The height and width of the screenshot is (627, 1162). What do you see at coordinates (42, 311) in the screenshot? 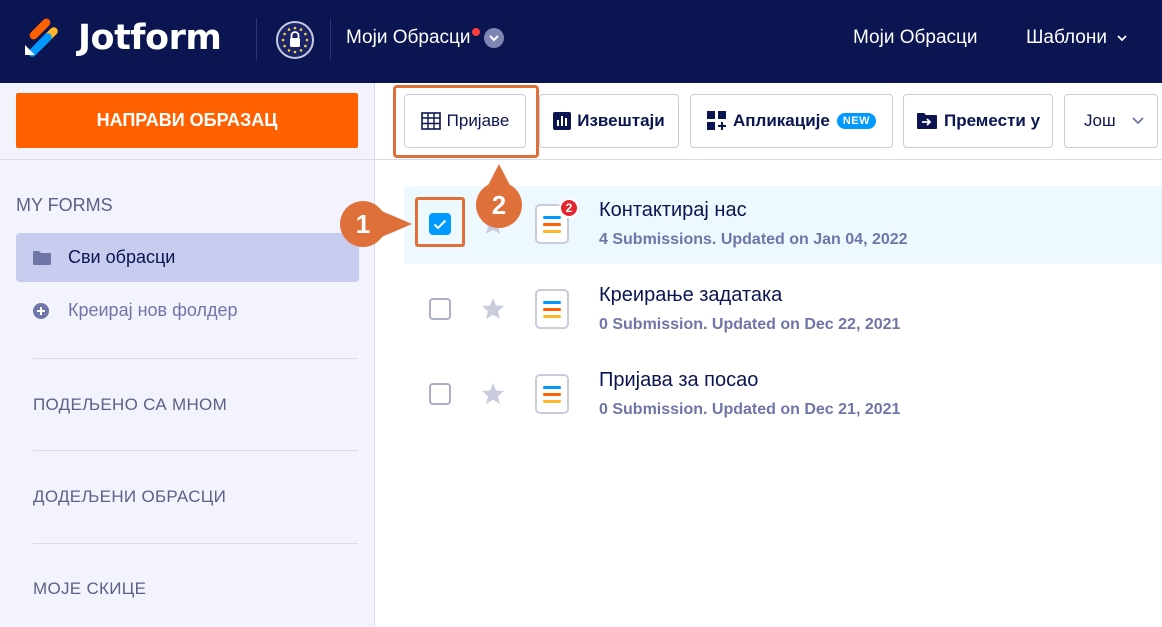
I see `plus-circle-icon` at bounding box center [42, 311].